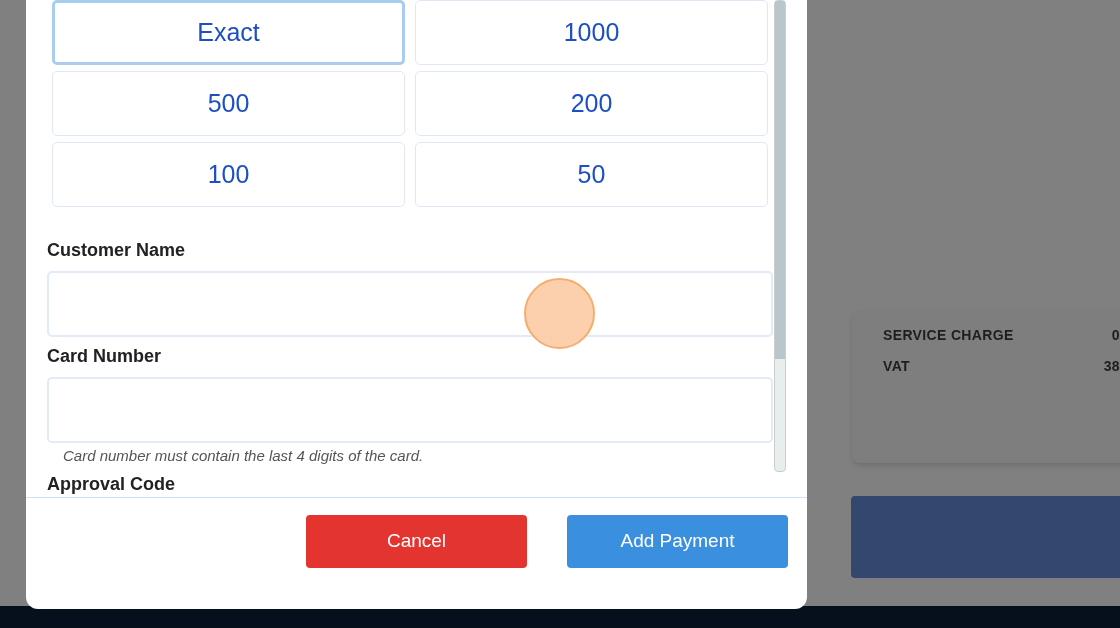 The image size is (1120, 628). I want to click on field-label: Card Number, so click(105, 356).